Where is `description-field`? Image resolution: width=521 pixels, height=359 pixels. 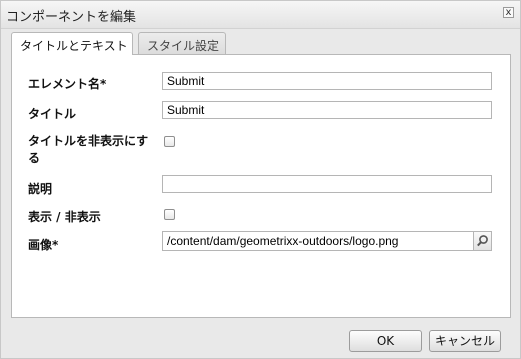
description-field is located at coordinates (327, 184).